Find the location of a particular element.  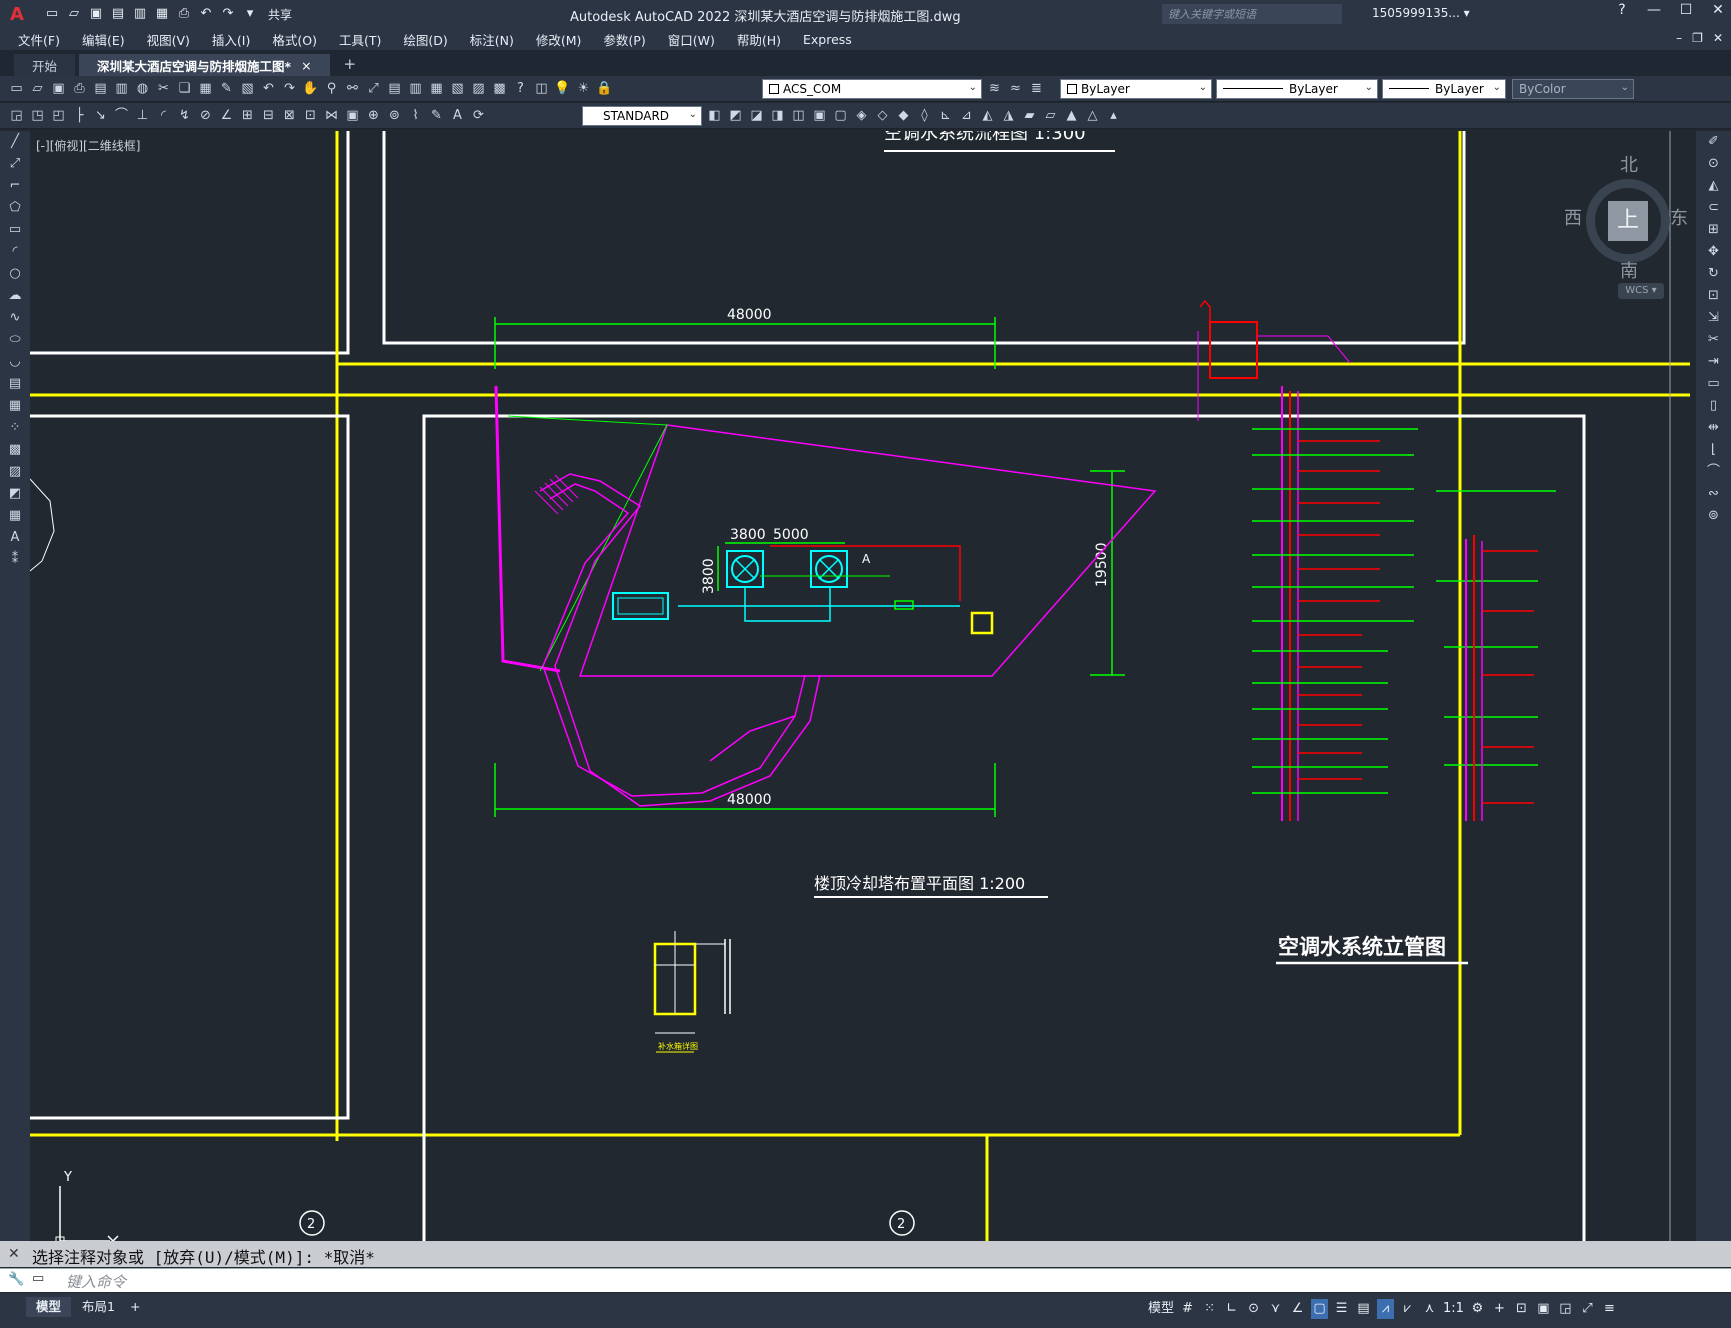

point-icon: ⁘ is located at coordinates (15, 428).